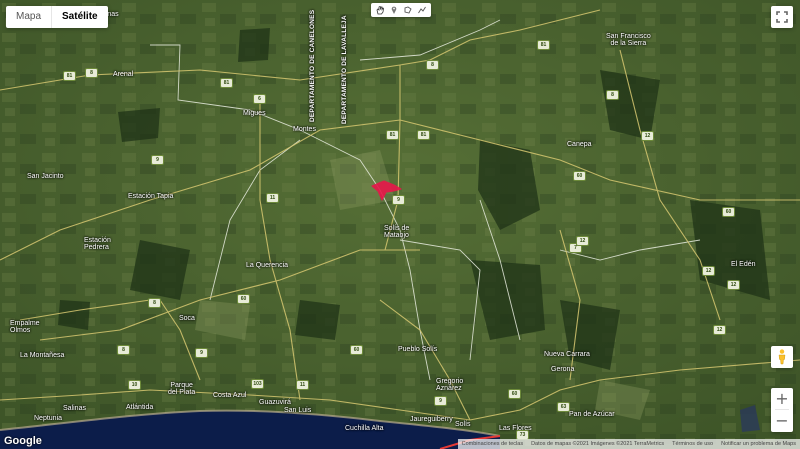  I want to click on map-type-control: Mapa Satélite, so click(57, 17).